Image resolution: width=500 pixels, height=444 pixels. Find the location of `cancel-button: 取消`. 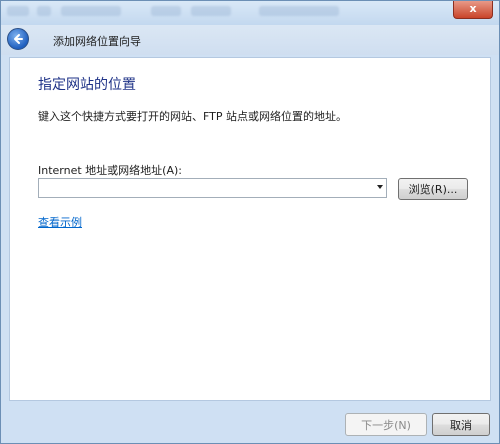

cancel-button: 取消 is located at coordinates (461, 424).